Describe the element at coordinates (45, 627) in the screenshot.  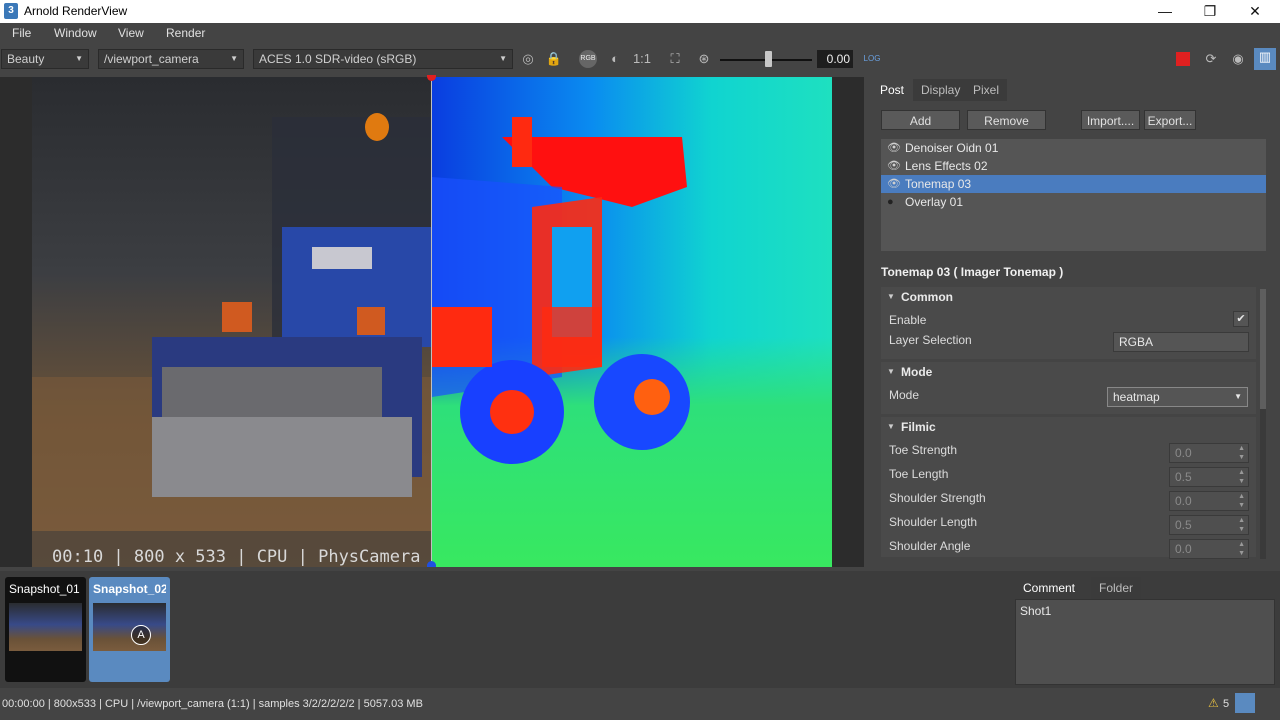
I see `snapshot-thumbnail` at that location.